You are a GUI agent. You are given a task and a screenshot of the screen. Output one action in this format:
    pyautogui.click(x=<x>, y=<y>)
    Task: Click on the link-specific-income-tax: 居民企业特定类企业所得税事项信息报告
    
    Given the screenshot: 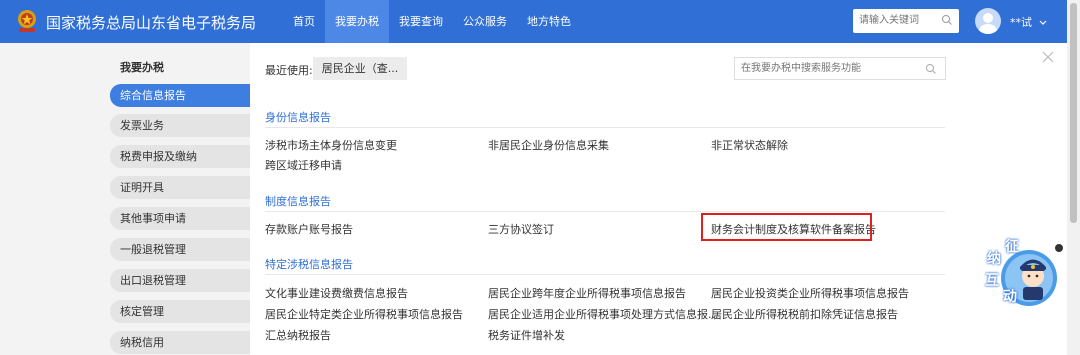 What is the action you would take?
    pyautogui.click(x=364, y=314)
    